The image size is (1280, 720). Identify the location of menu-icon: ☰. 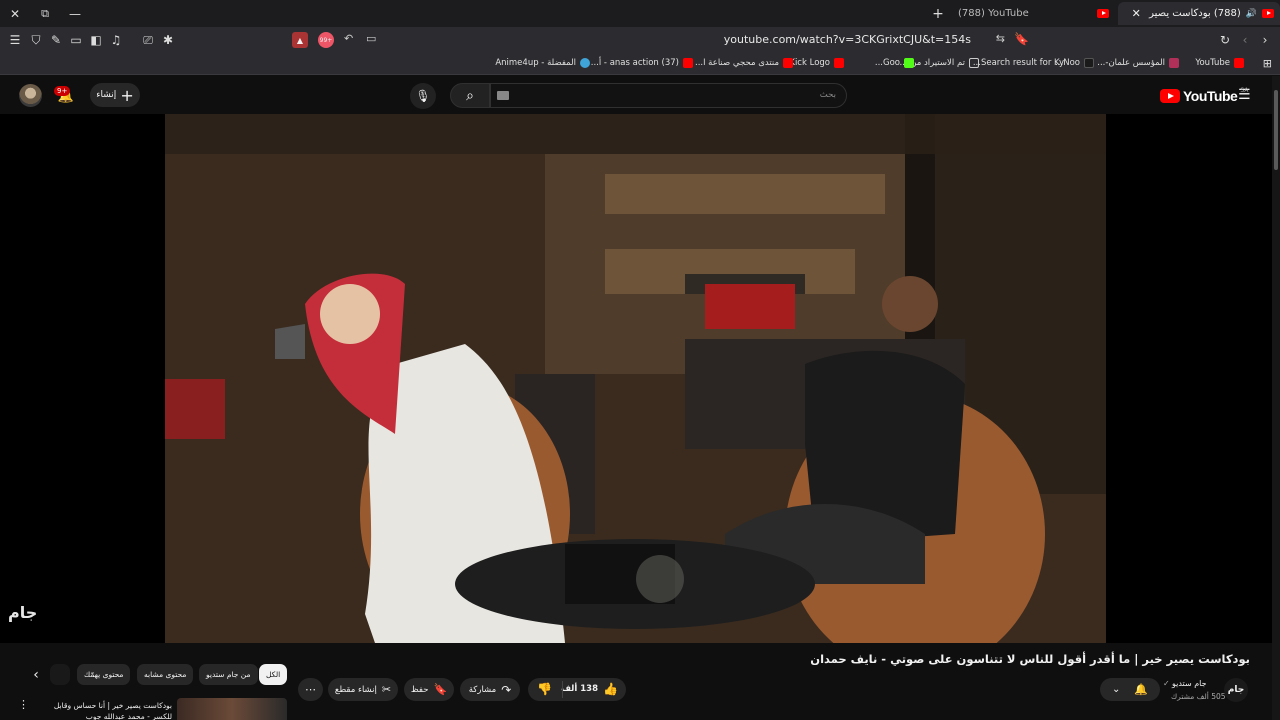
(15, 40).